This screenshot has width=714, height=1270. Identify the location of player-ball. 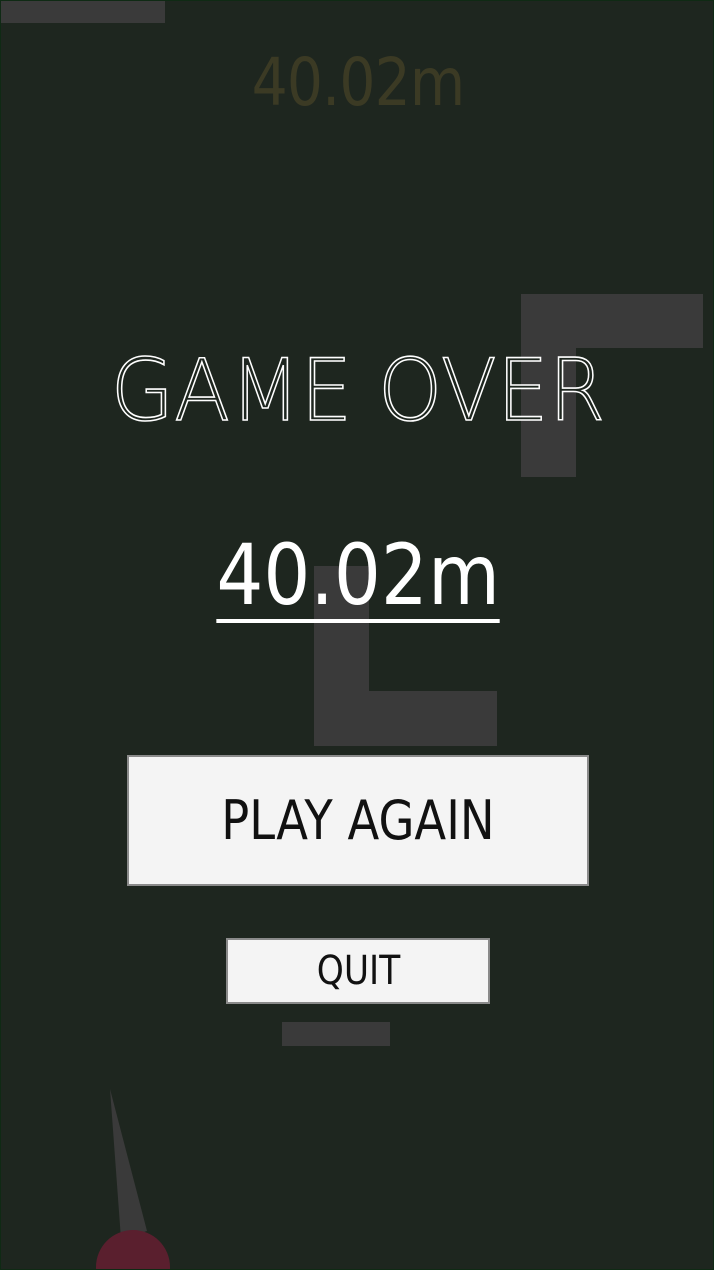
(133, 1249).